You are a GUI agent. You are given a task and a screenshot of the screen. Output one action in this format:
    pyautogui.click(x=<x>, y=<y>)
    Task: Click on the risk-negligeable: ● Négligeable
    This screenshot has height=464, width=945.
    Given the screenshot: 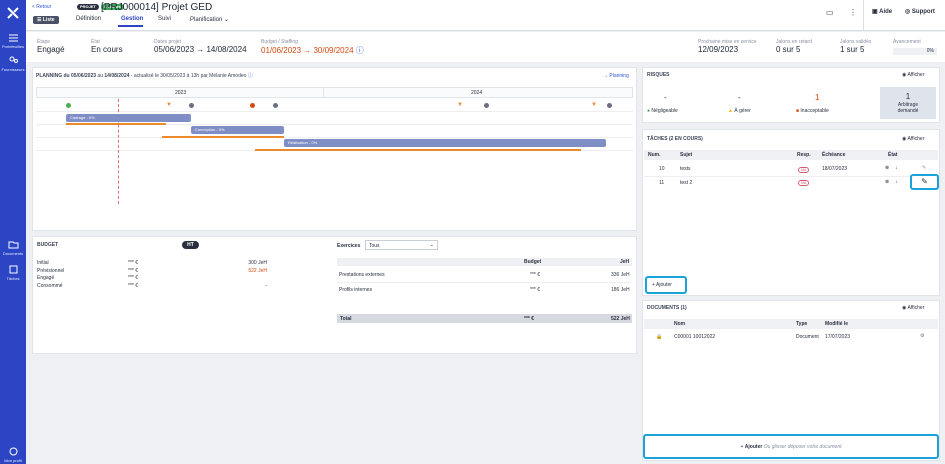 What is the action you would take?
    pyautogui.click(x=662, y=111)
    